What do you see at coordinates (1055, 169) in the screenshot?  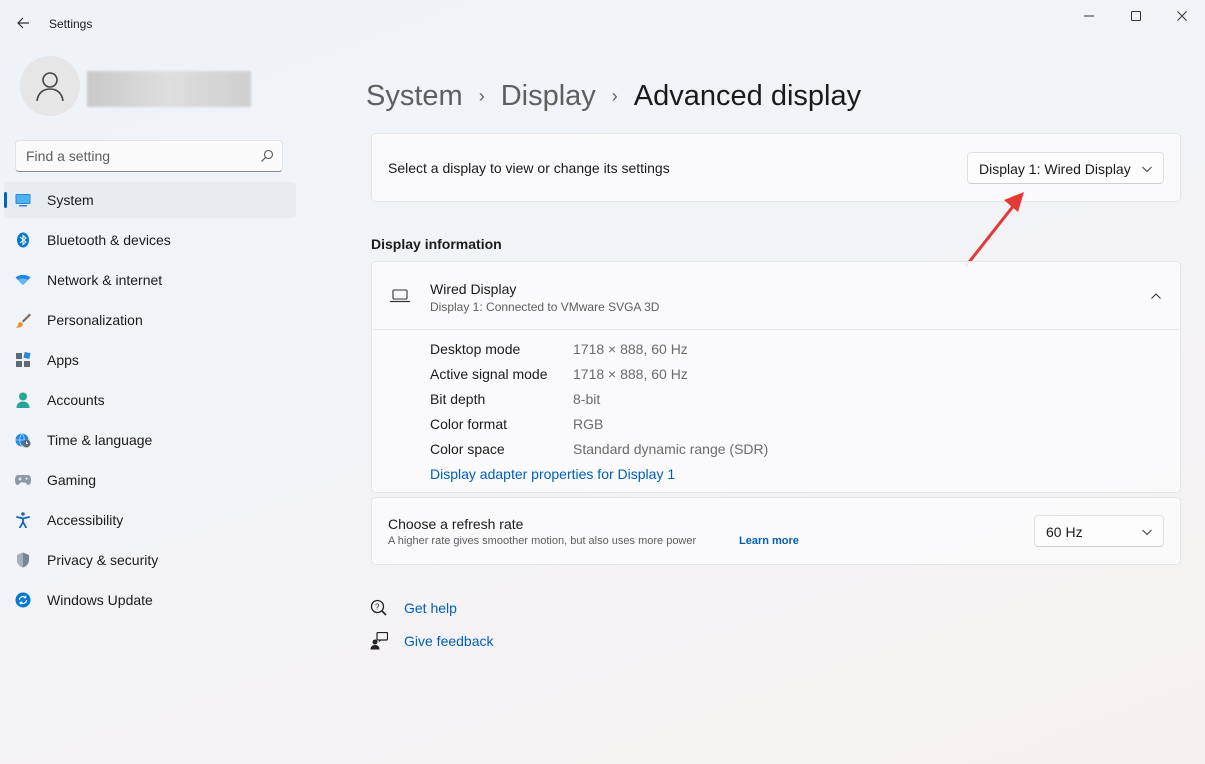 I see `dropdown-value: Display 1: Wired Display` at bounding box center [1055, 169].